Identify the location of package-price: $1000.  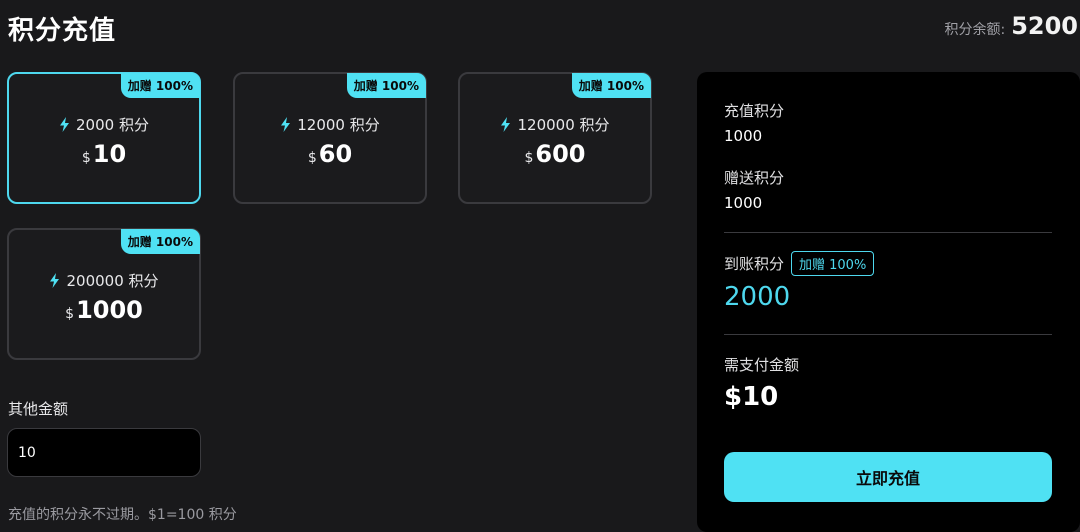
(104, 310).